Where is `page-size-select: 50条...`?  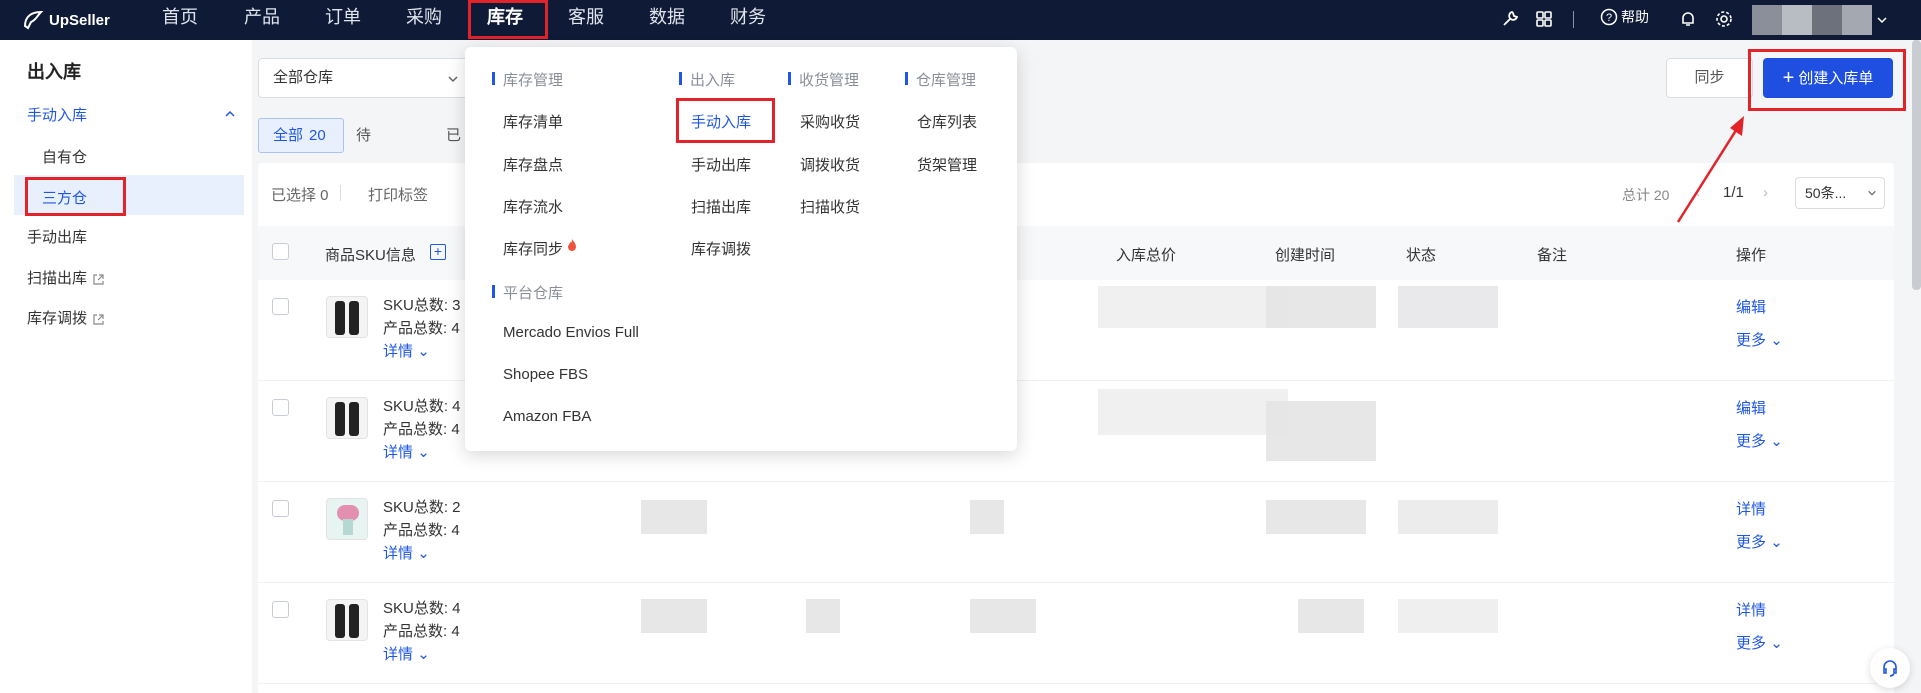
page-size-select: 50条... is located at coordinates (1840, 193).